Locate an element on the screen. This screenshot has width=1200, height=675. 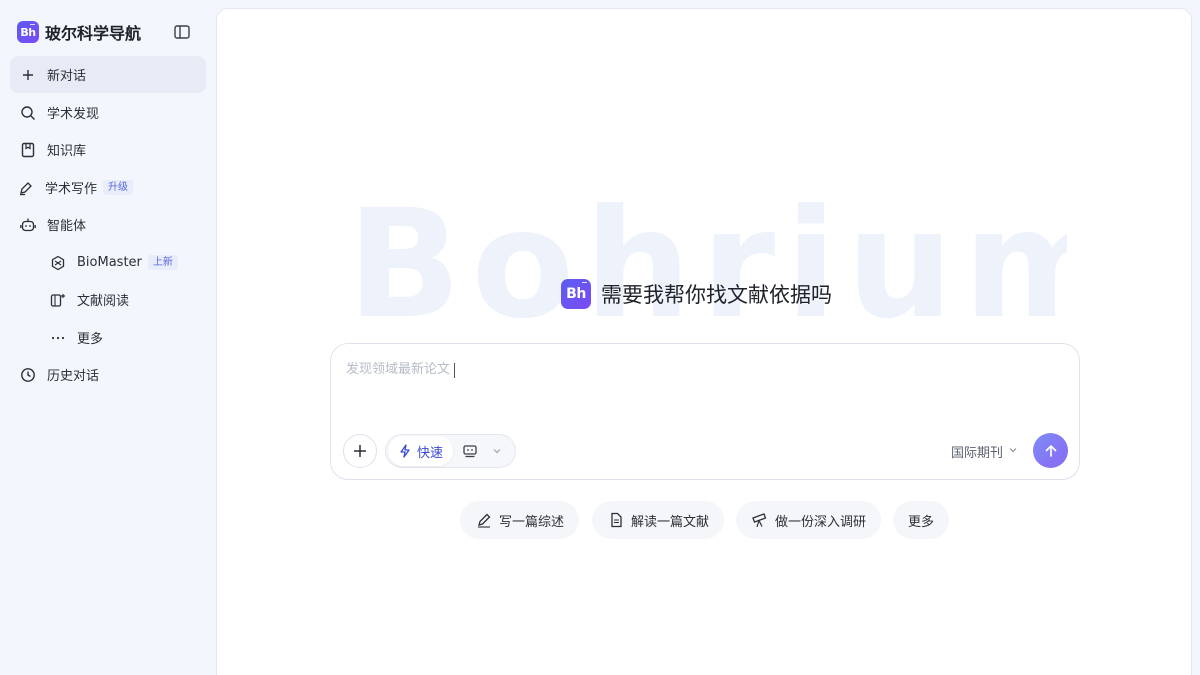
suggestion-label: 解读一篇文献 is located at coordinates (670, 522).